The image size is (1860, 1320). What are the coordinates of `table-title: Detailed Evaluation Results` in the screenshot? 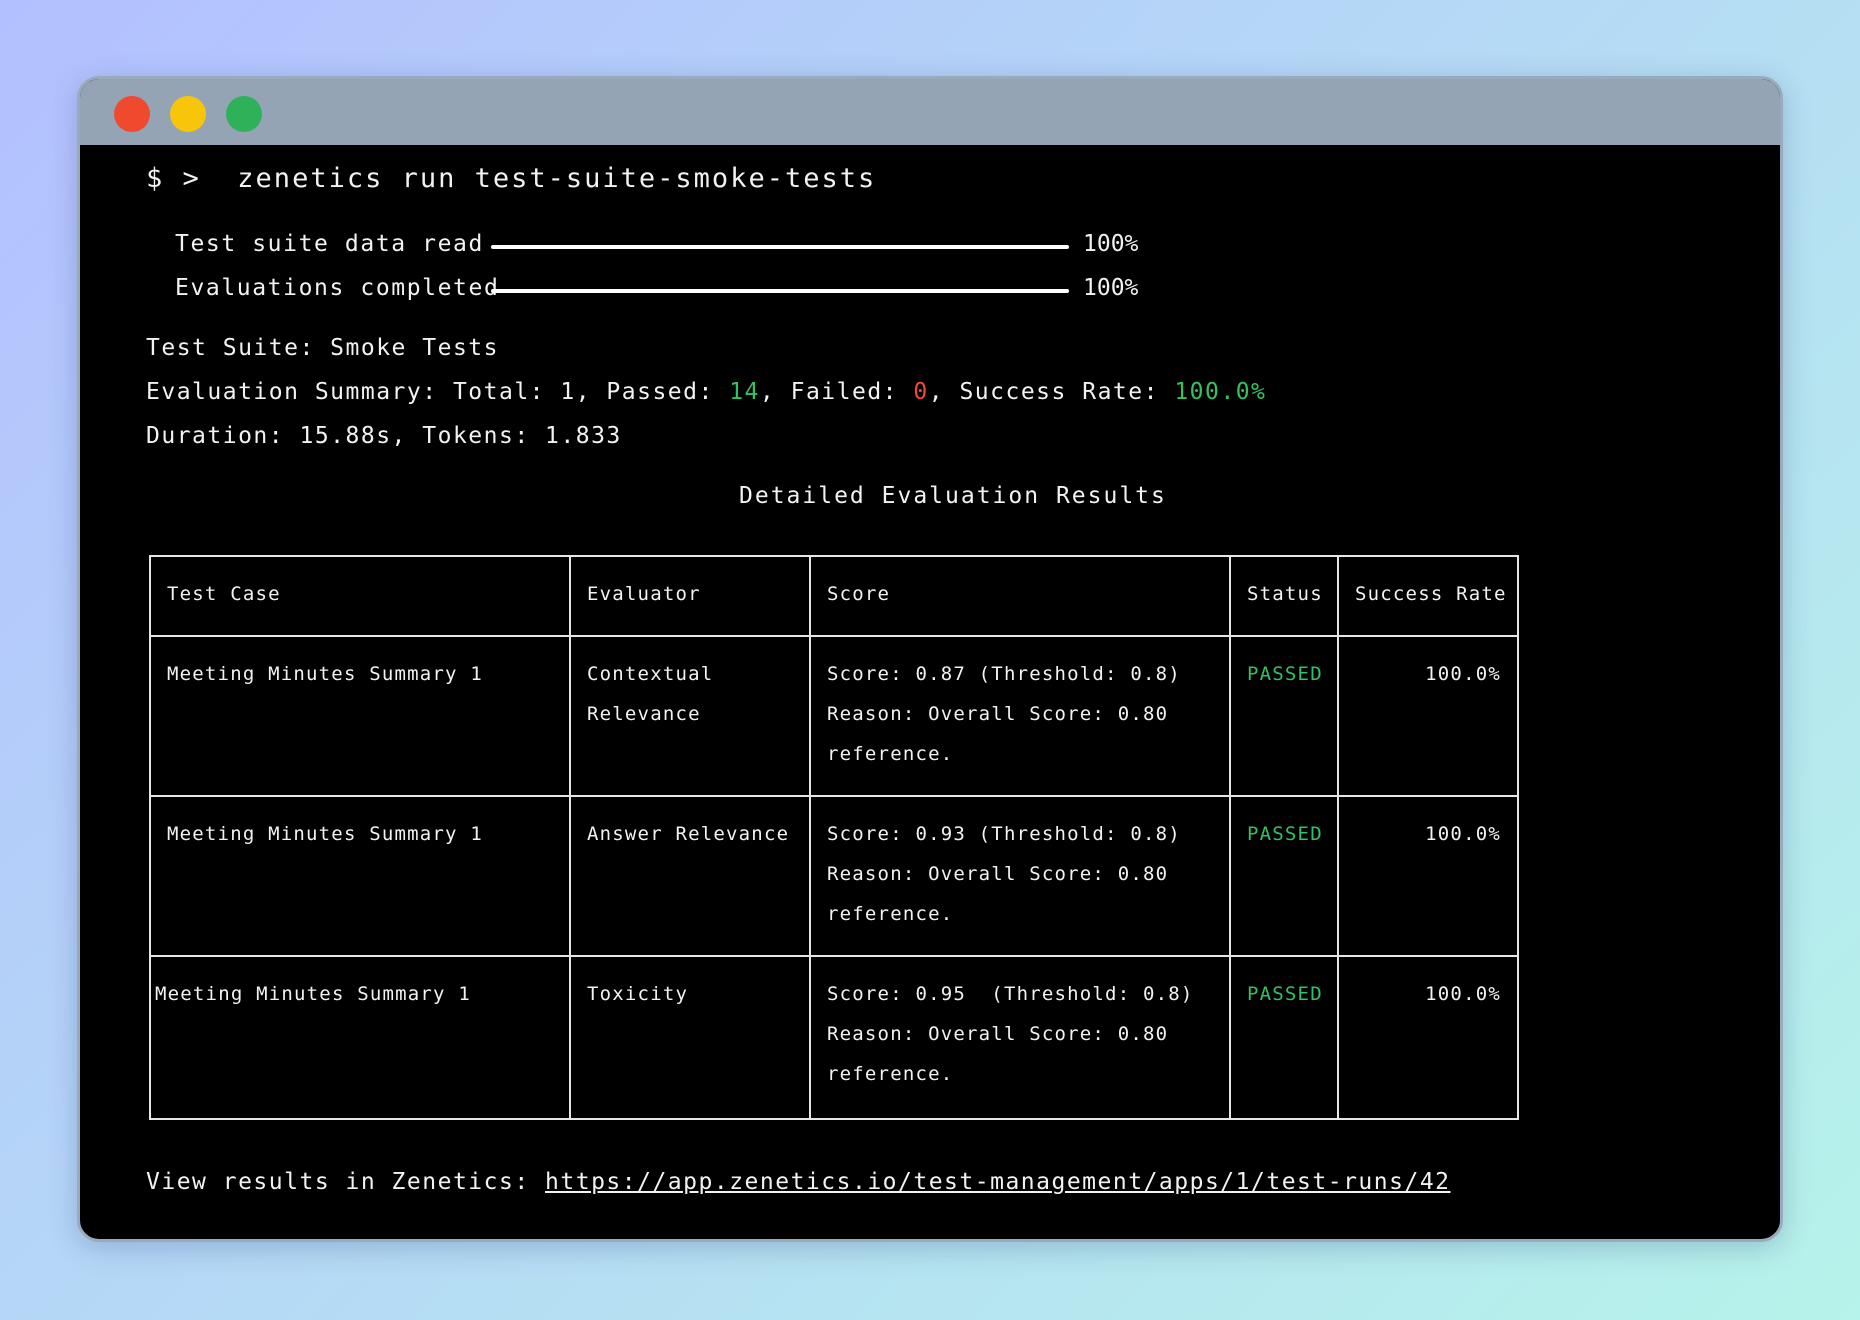 It's located at (953, 496).